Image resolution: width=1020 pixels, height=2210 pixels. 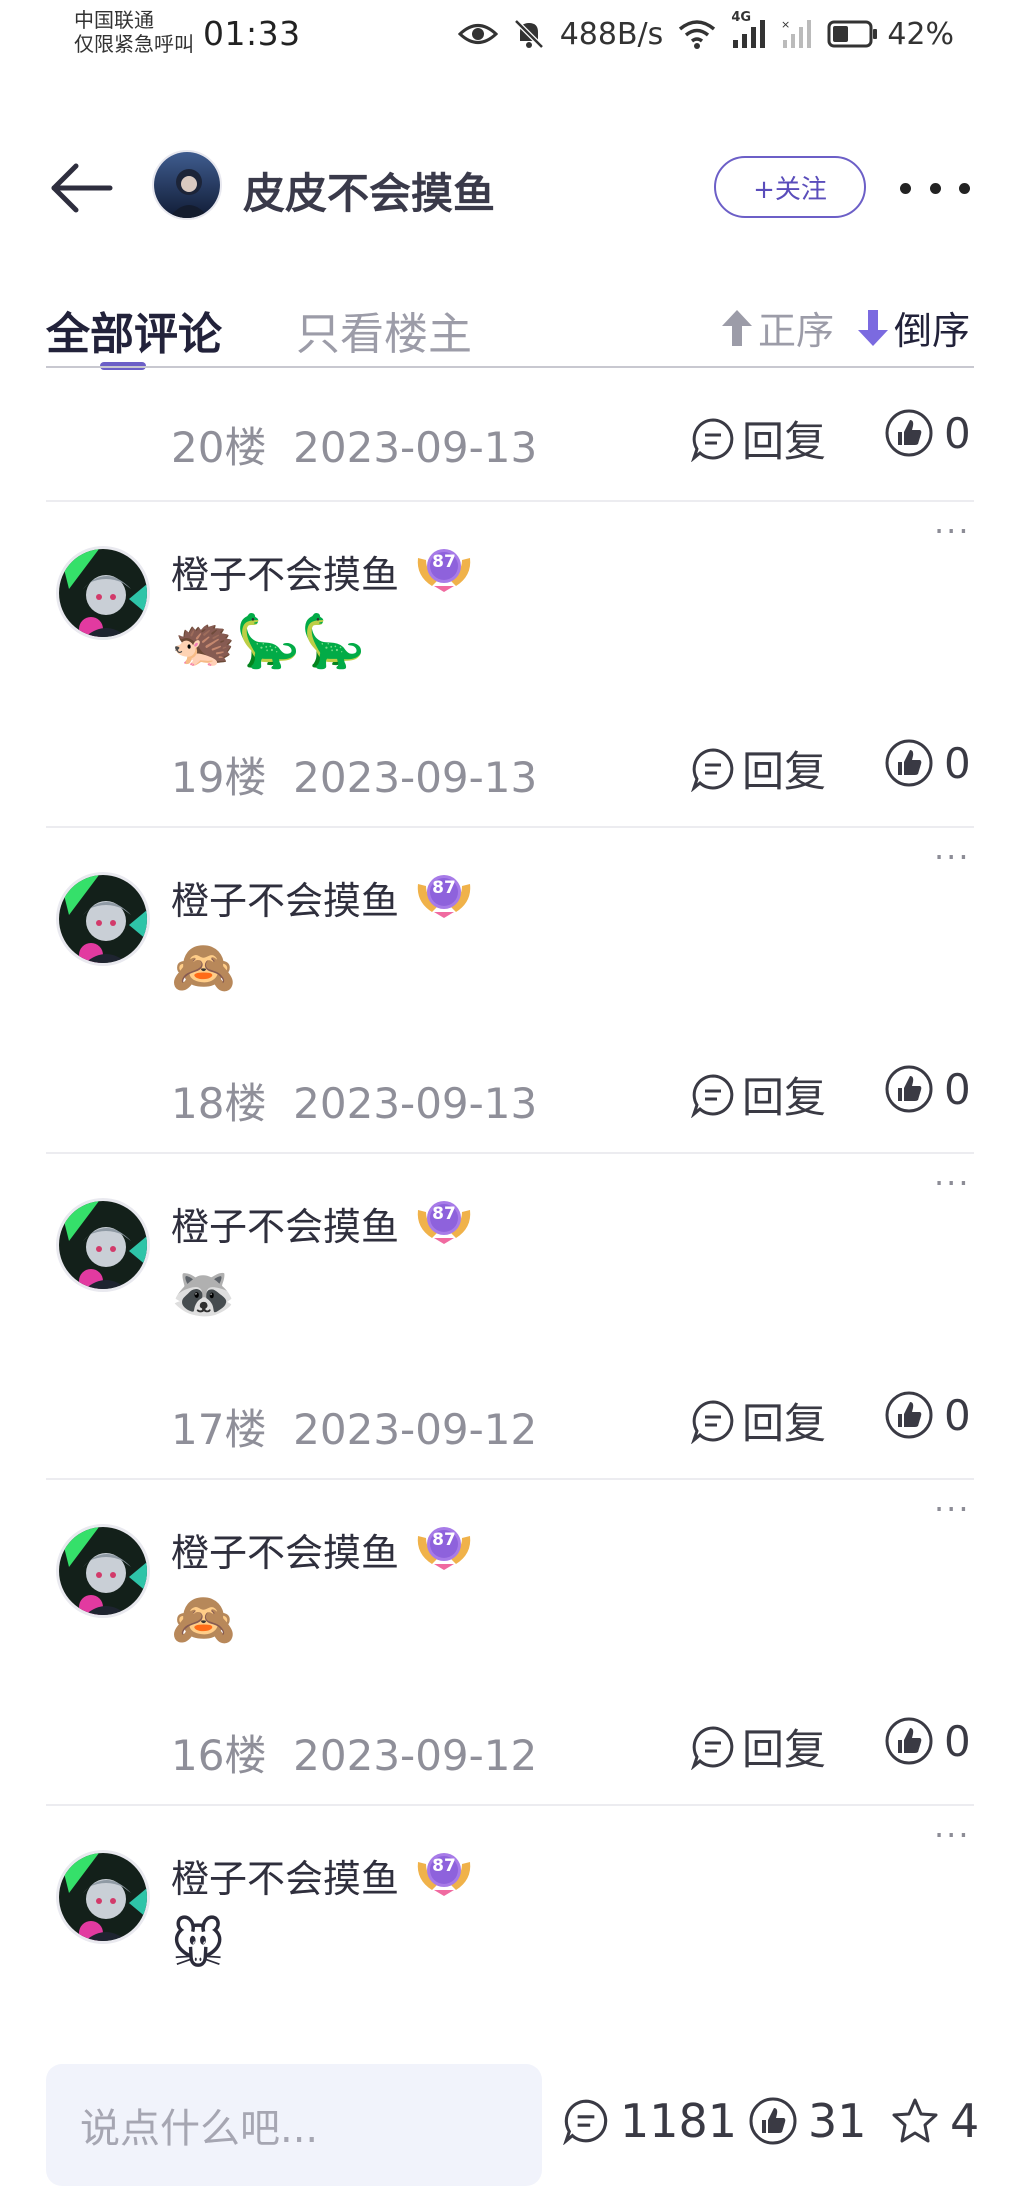 I want to click on likes-count: 31, so click(x=837, y=2121).